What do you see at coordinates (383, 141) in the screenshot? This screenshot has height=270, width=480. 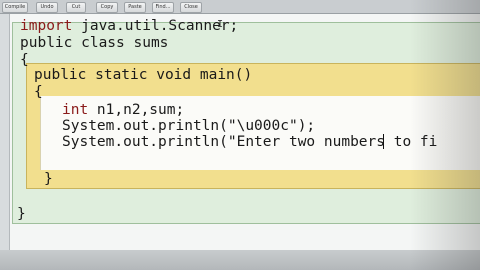 I see `text-caret` at bounding box center [383, 141].